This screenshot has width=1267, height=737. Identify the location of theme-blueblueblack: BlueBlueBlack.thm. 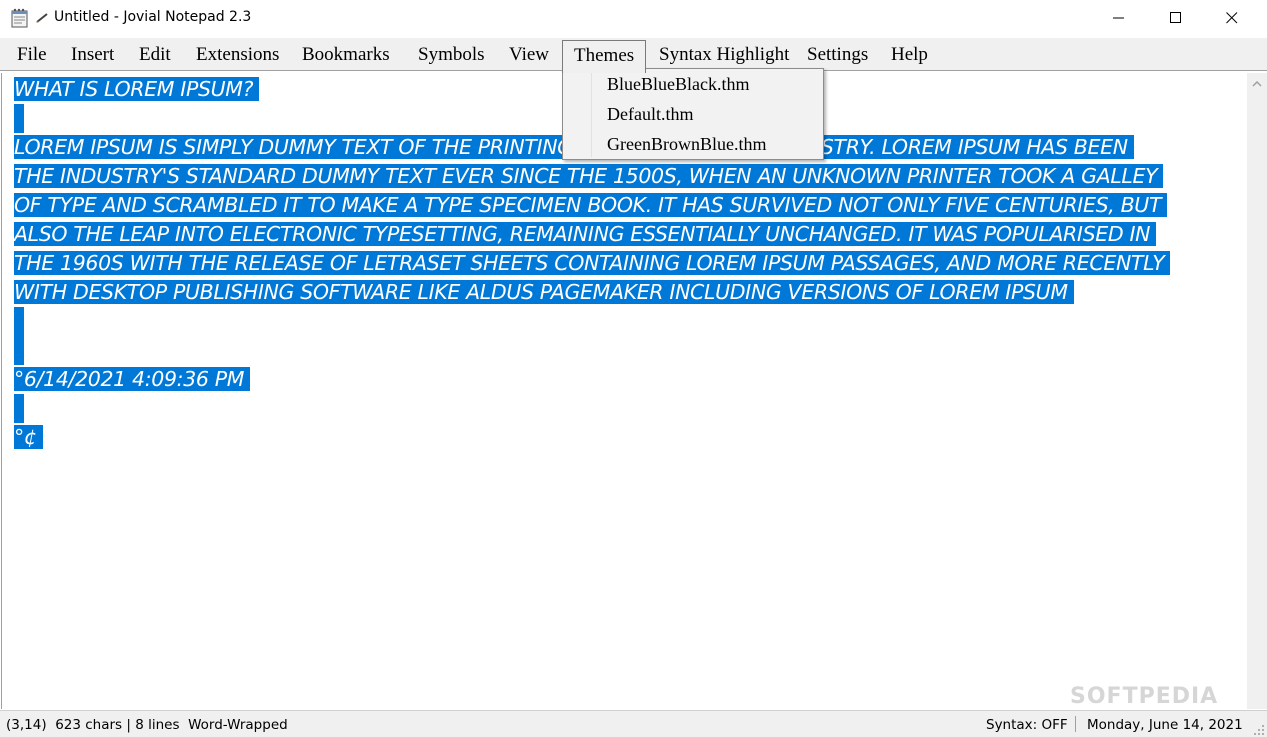
(678, 84).